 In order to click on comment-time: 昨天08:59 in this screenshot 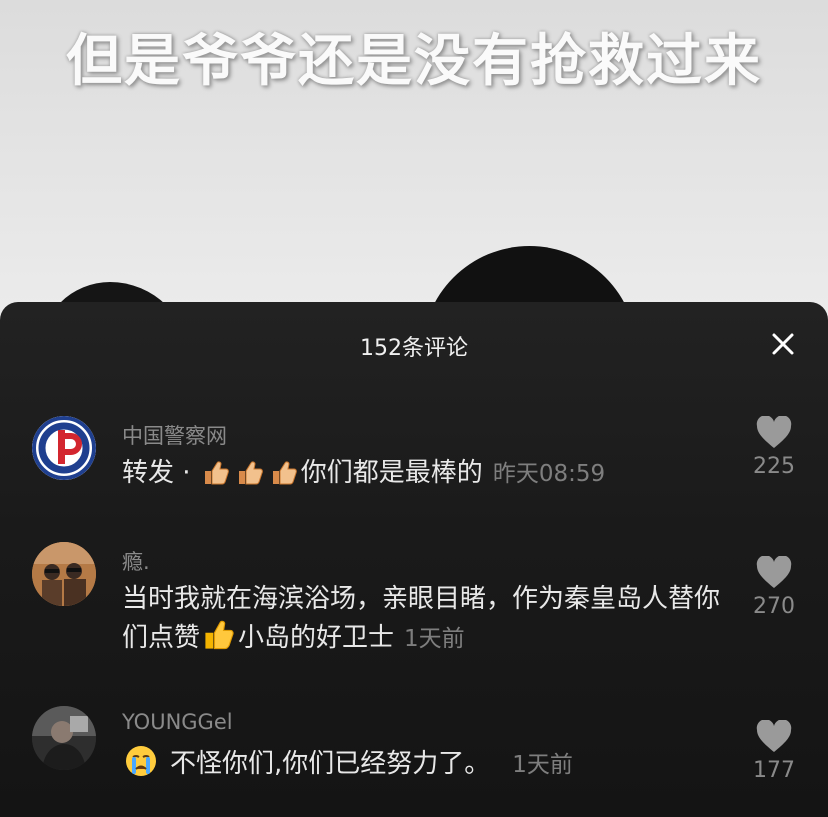, I will do `click(549, 474)`.